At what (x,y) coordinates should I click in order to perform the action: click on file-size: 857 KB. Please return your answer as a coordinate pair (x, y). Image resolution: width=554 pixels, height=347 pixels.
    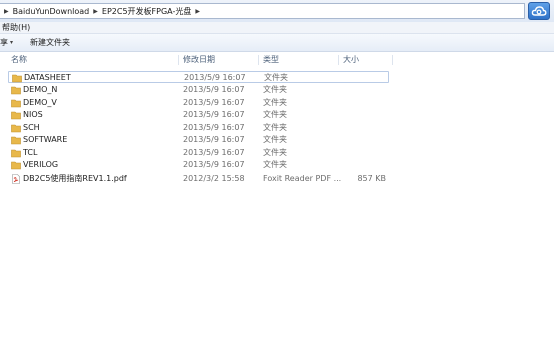
    Looking at the image, I should click on (371, 178).